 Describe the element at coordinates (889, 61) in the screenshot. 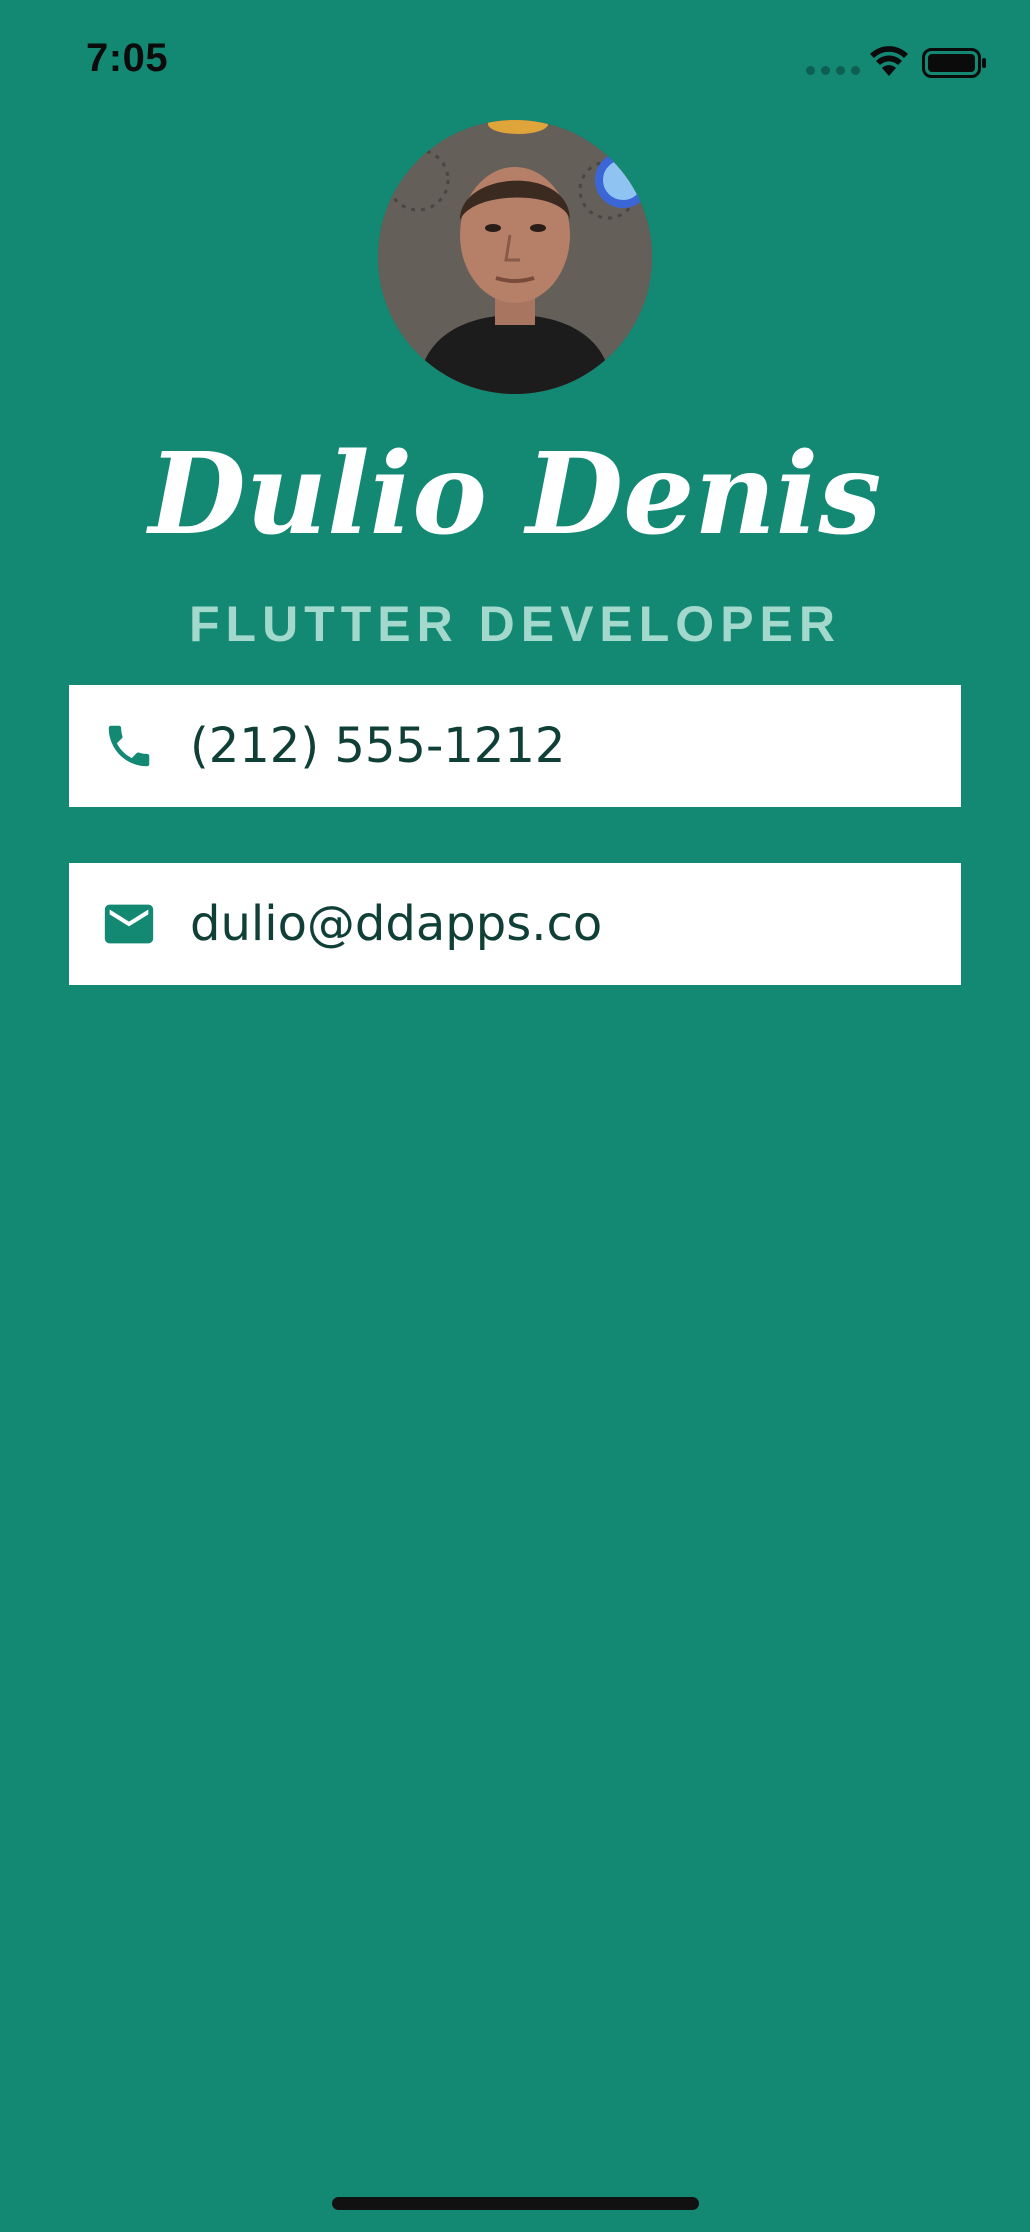

I see `wifi-icon` at that location.